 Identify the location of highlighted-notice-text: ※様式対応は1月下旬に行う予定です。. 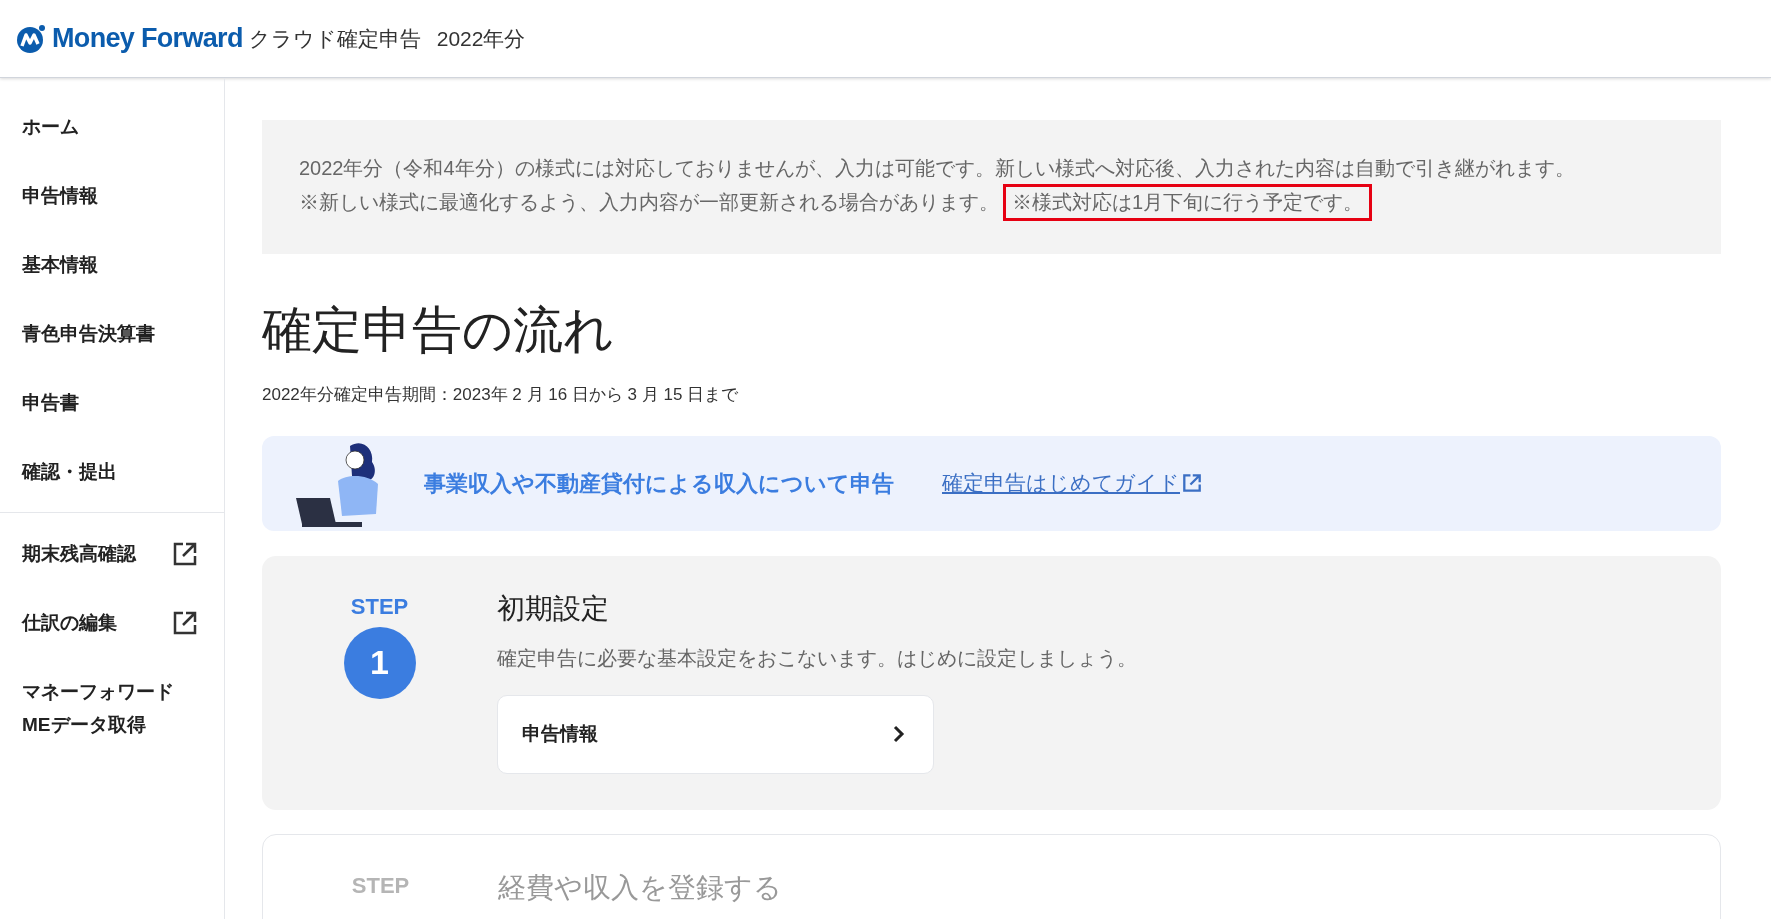
(1188, 202).